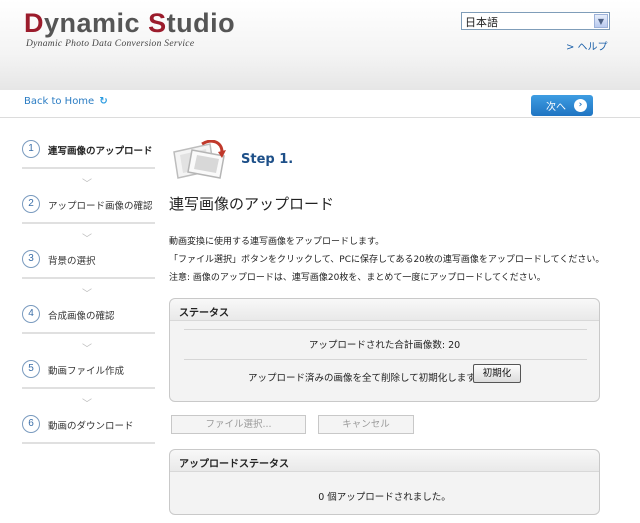 The height and width of the screenshot is (523, 640). Describe the element at coordinates (601, 21) in the screenshot. I see `chevron-down-icon: ▼` at that location.